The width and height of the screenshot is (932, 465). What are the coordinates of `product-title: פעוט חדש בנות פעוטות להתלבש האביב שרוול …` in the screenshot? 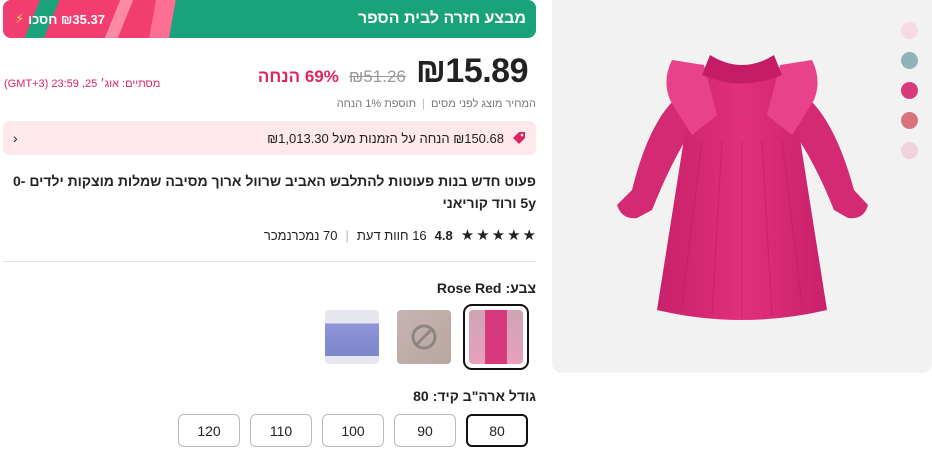 It's located at (274, 192).